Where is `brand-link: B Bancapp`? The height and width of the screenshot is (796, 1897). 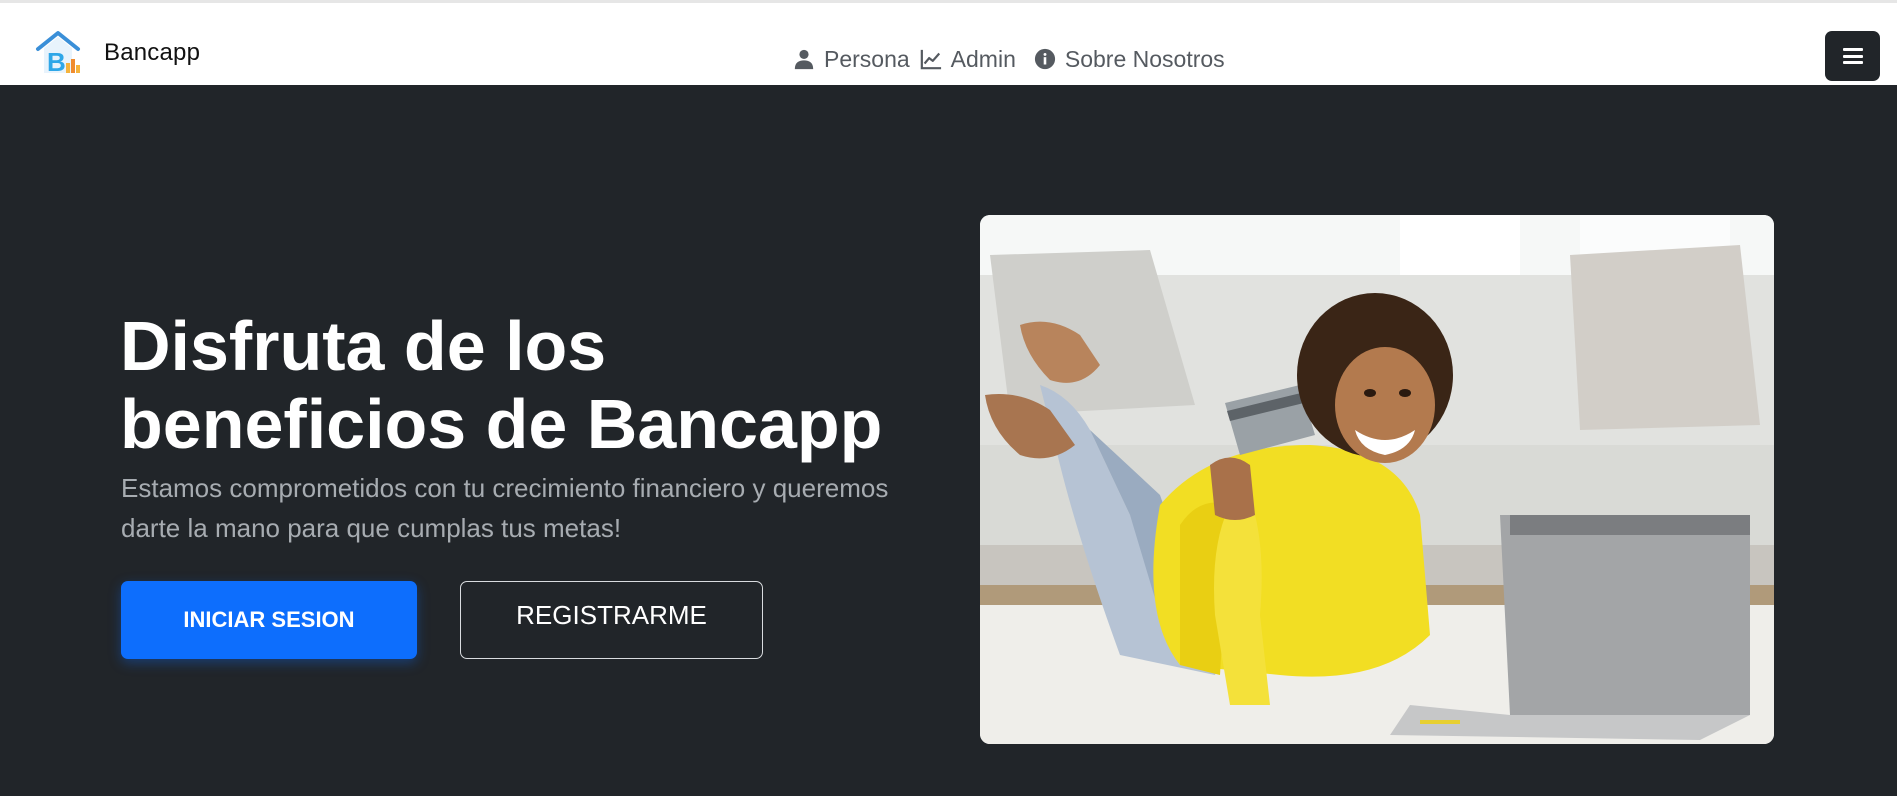 brand-link: B Bancapp is located at coordinates (117, 53).